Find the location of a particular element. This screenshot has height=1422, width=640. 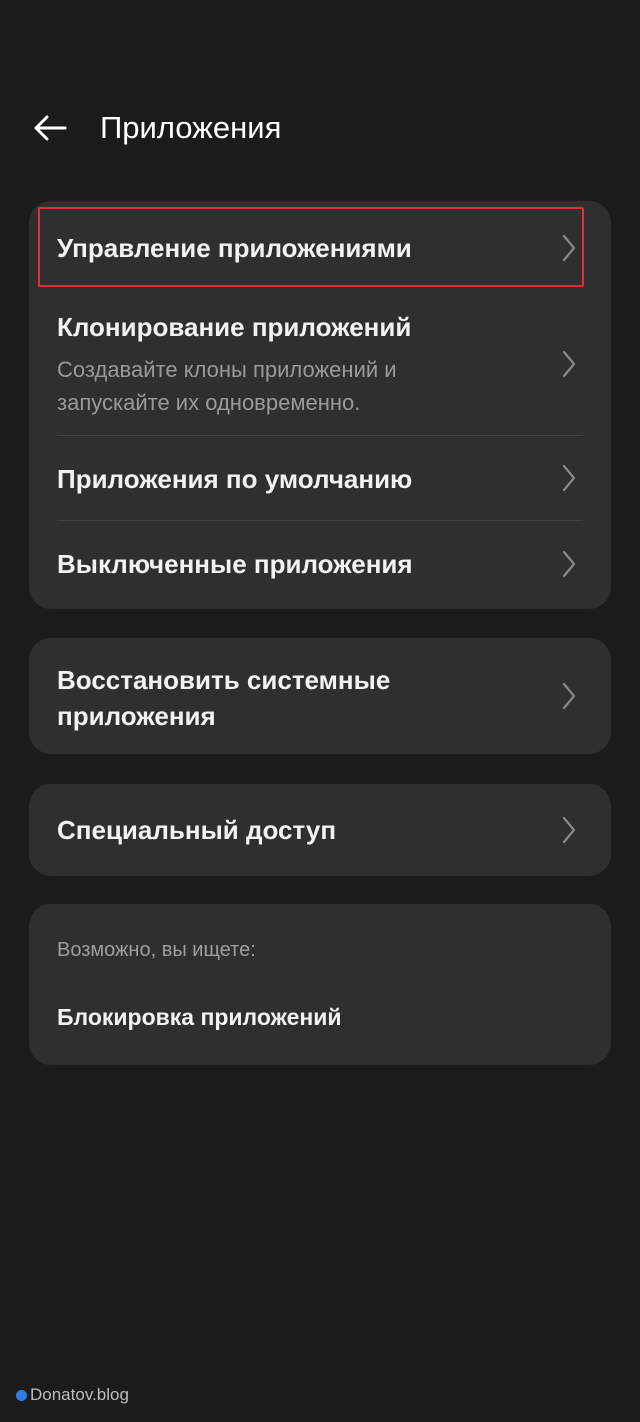

restore-system-apps-item: Восстановить системные приложения is located at coordinates (320, 696).